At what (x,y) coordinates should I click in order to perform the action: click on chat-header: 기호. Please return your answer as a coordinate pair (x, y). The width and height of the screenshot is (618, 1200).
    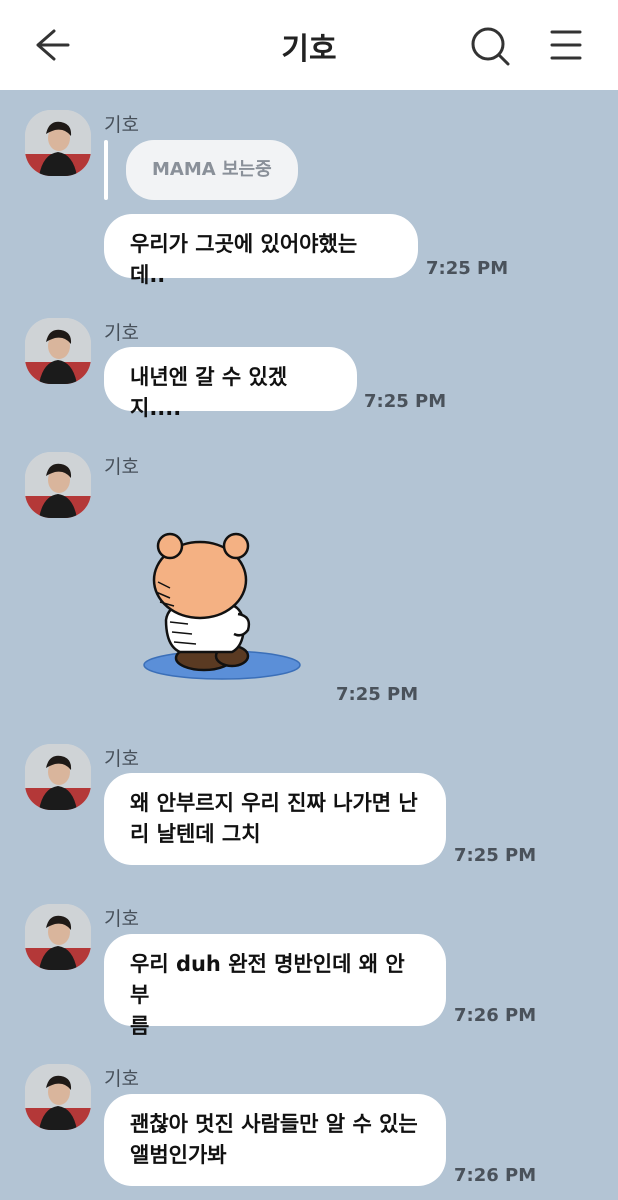
    Looking at the image, I should click on (309, 45).